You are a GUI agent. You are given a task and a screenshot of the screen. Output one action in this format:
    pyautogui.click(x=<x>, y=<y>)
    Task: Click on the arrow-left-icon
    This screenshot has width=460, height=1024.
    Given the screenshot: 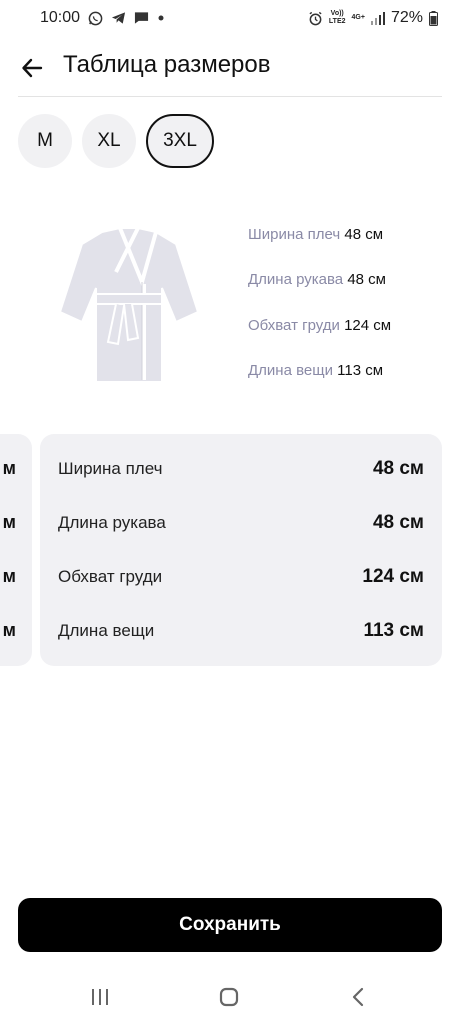 What is the action you would take?
    pyautogui.click(x=32, y=68)
    